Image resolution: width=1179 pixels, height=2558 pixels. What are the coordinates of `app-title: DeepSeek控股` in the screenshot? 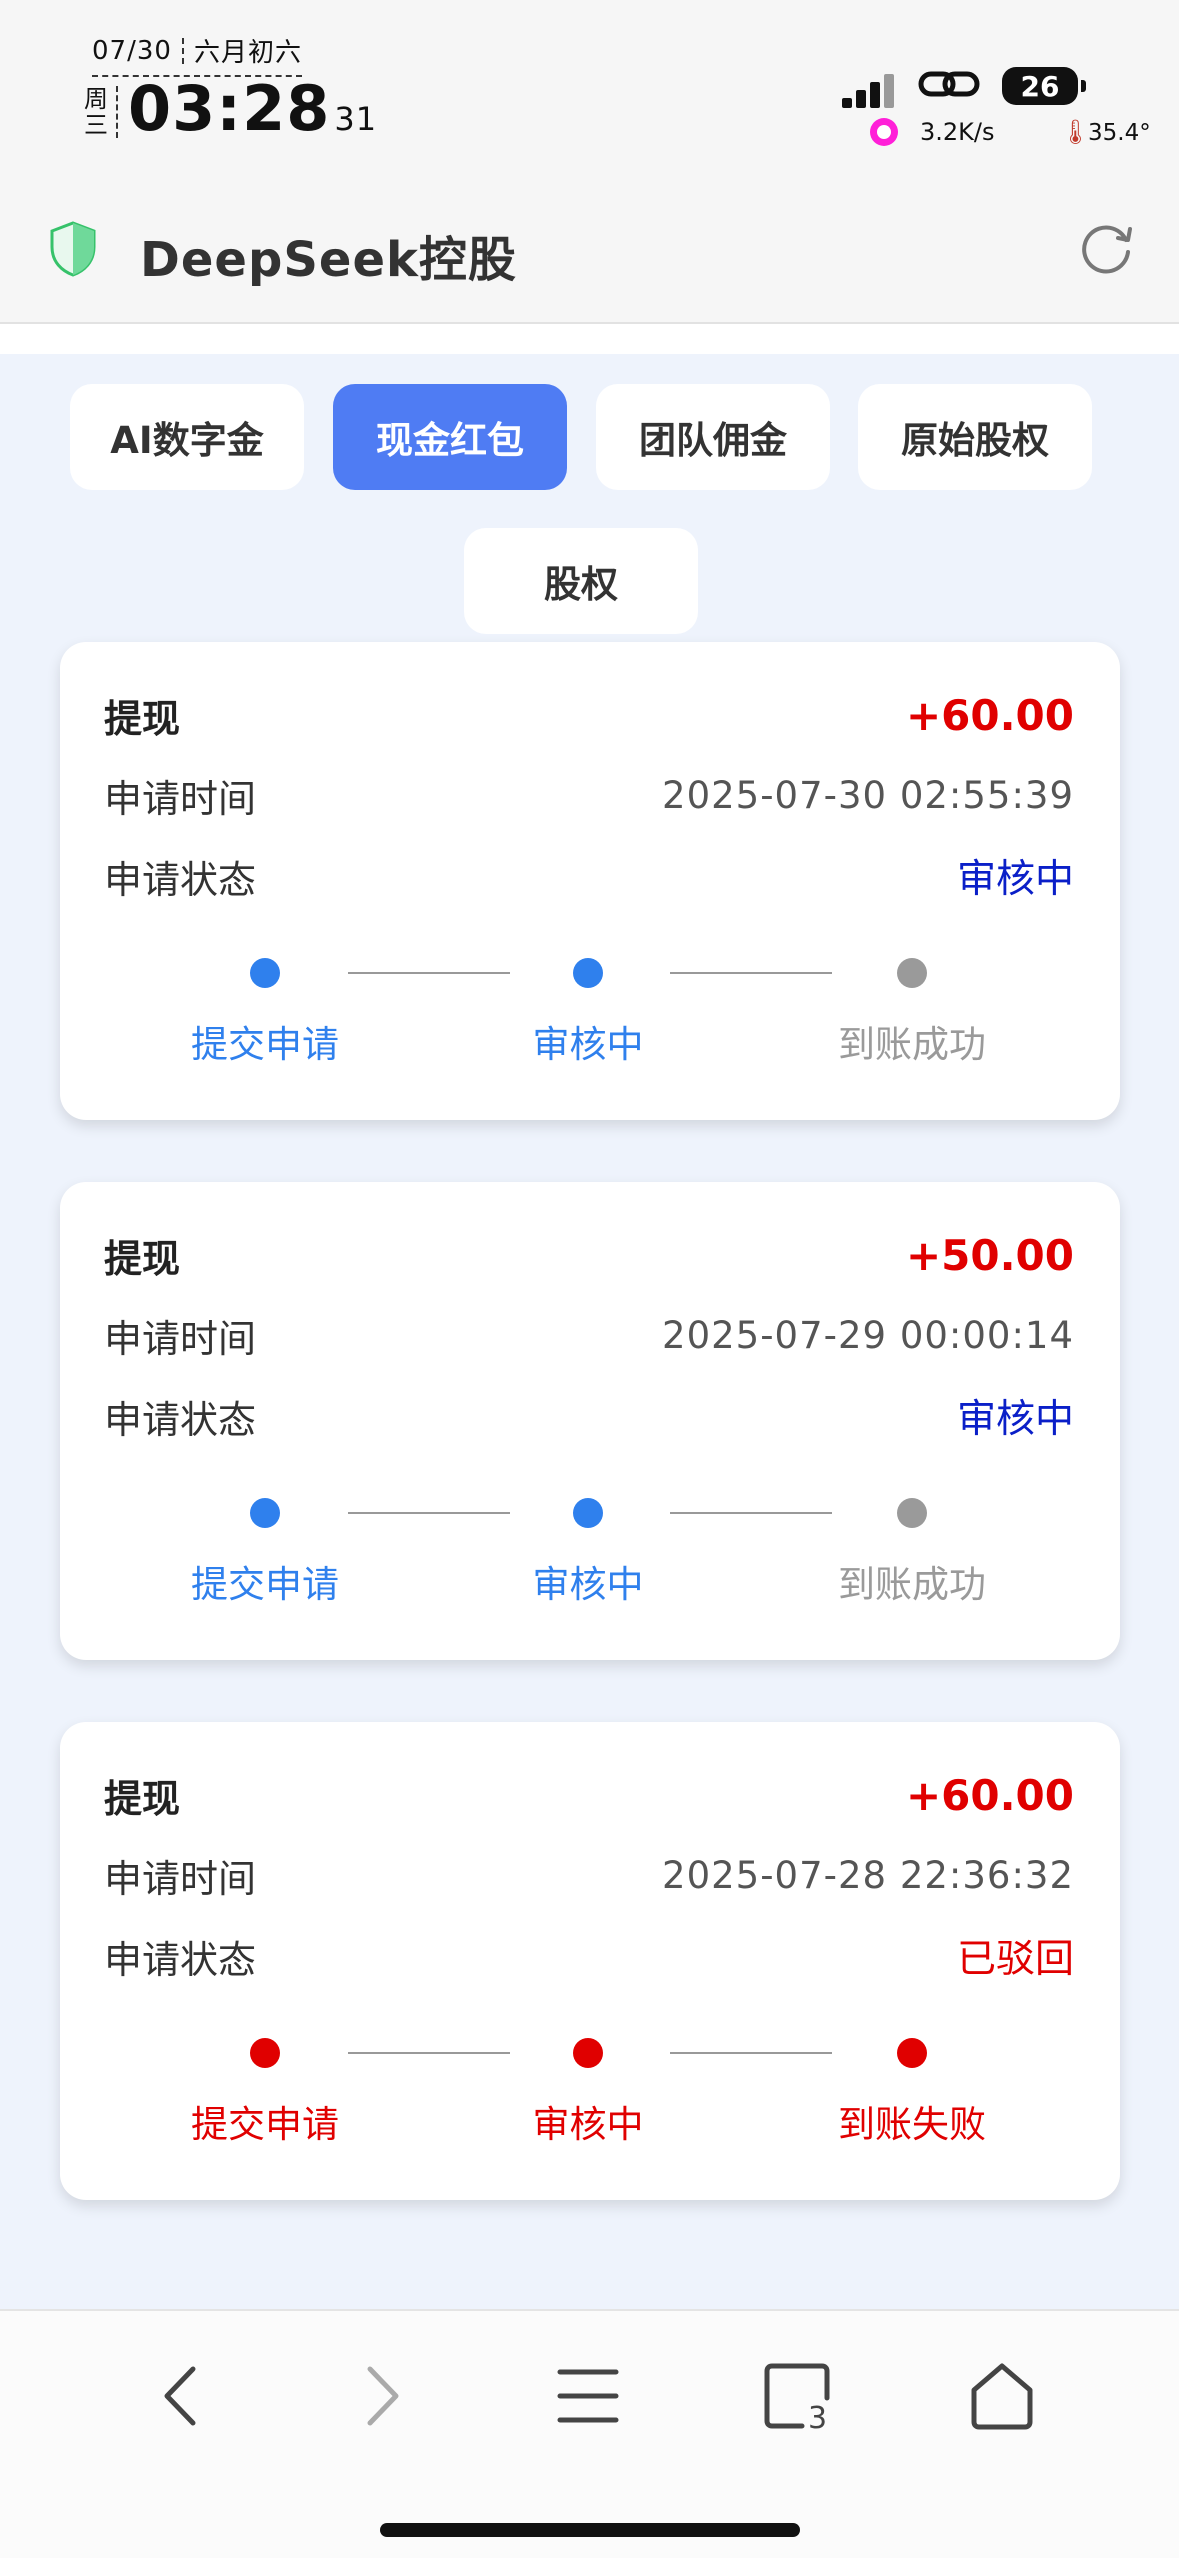 It's located at (328, 260).